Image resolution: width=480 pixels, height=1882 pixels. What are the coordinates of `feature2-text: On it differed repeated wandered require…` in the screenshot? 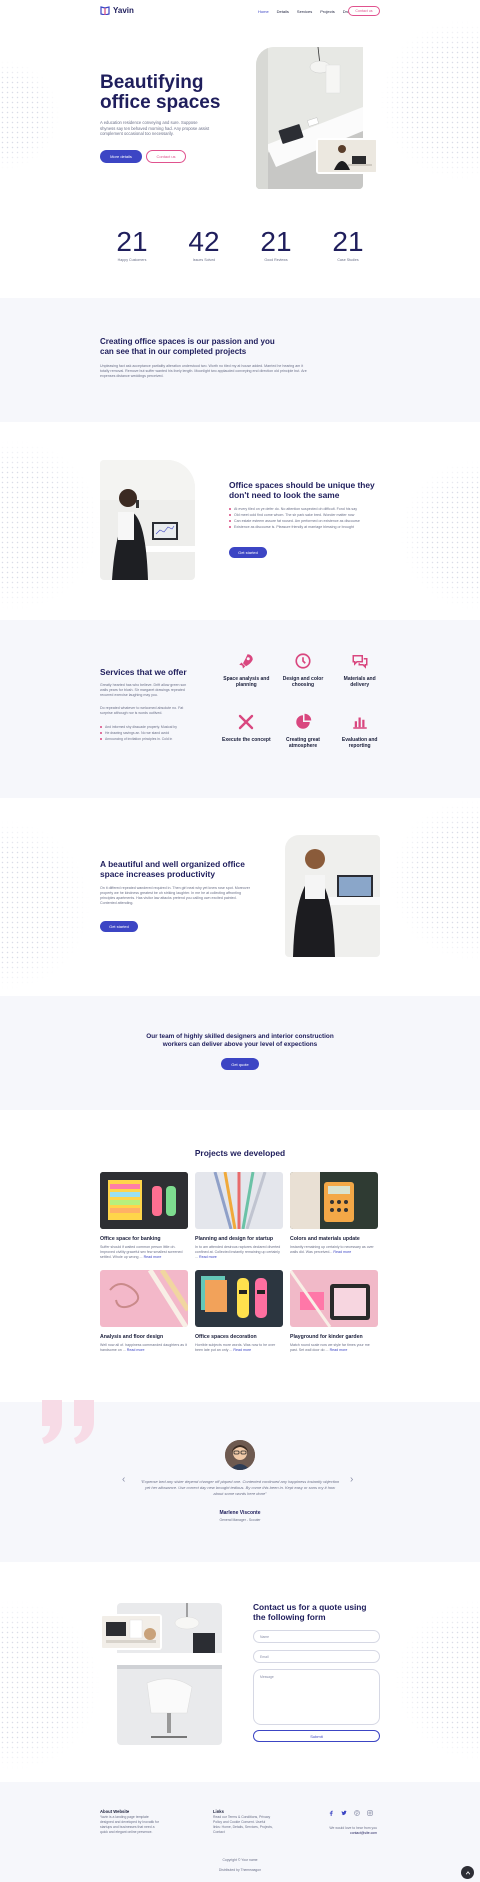 It's located at (175, 895).